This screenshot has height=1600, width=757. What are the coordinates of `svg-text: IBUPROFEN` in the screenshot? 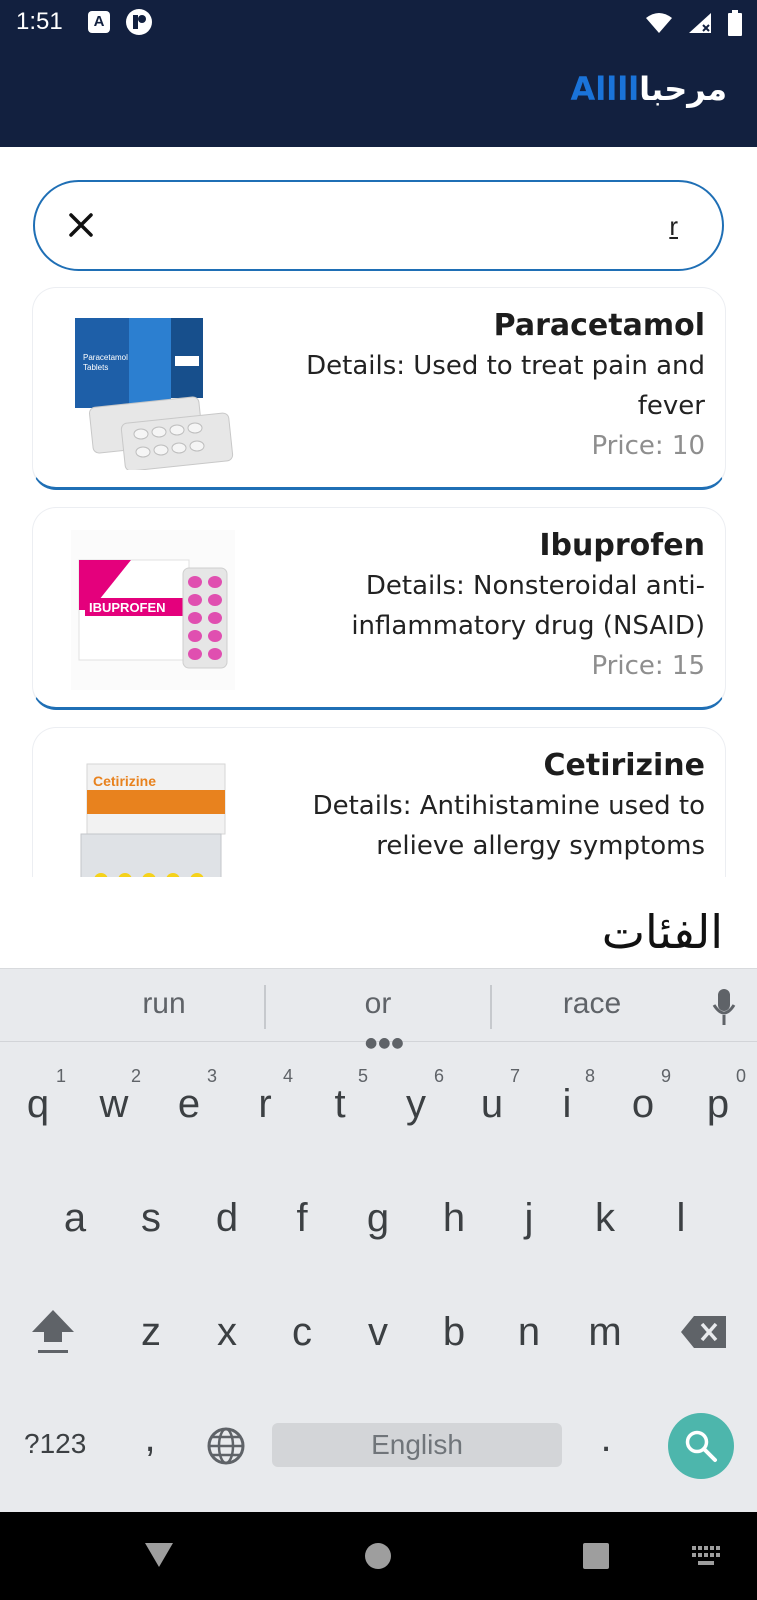 It's located at (127, 607).